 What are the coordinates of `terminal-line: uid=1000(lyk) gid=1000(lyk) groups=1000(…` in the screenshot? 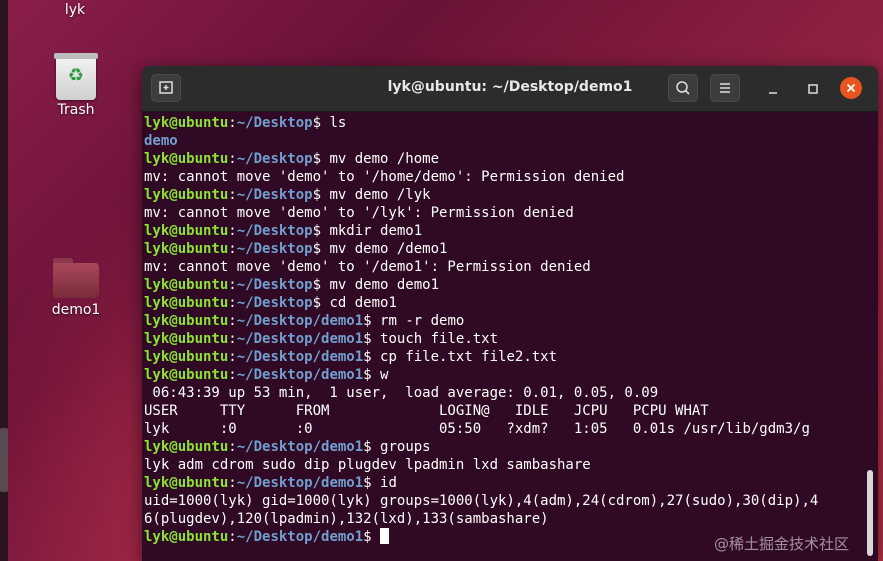 It's located at (511, 501).